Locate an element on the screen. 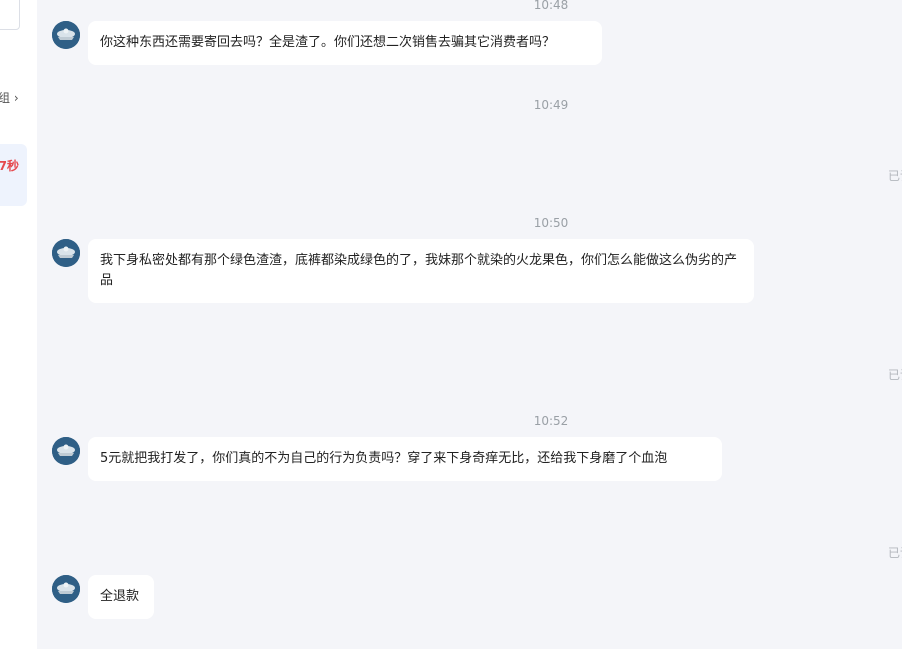 This screenshot has height=649, width=902. timestamp: 10:50 is located at coordinates (551, 223).